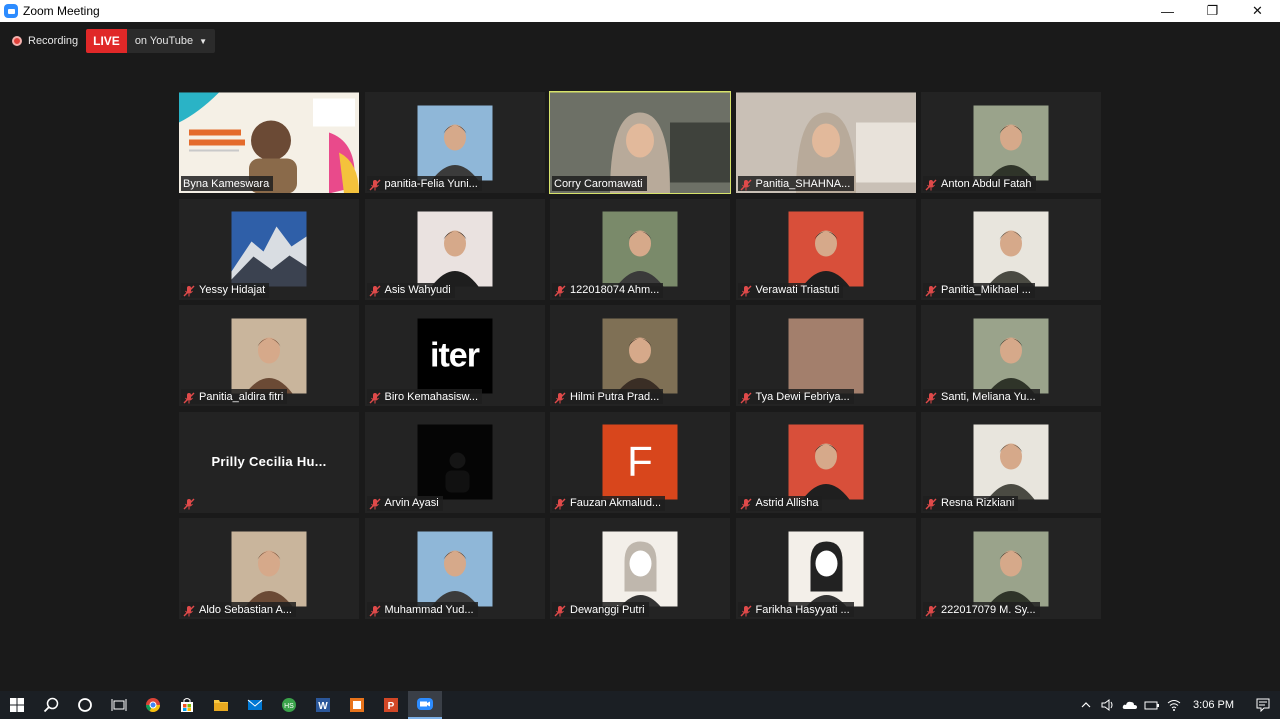 The height and width of the screenshot is (719, 1280). I want to click on speaker-icon, so click(1108, 705).